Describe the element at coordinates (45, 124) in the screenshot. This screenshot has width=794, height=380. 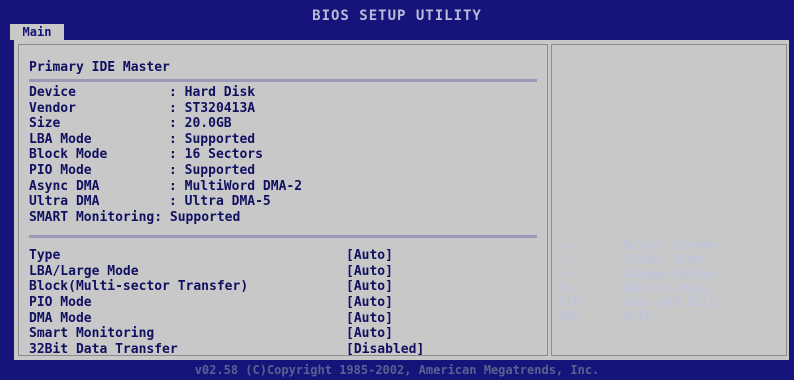
I see `info-key: Size` at that location.